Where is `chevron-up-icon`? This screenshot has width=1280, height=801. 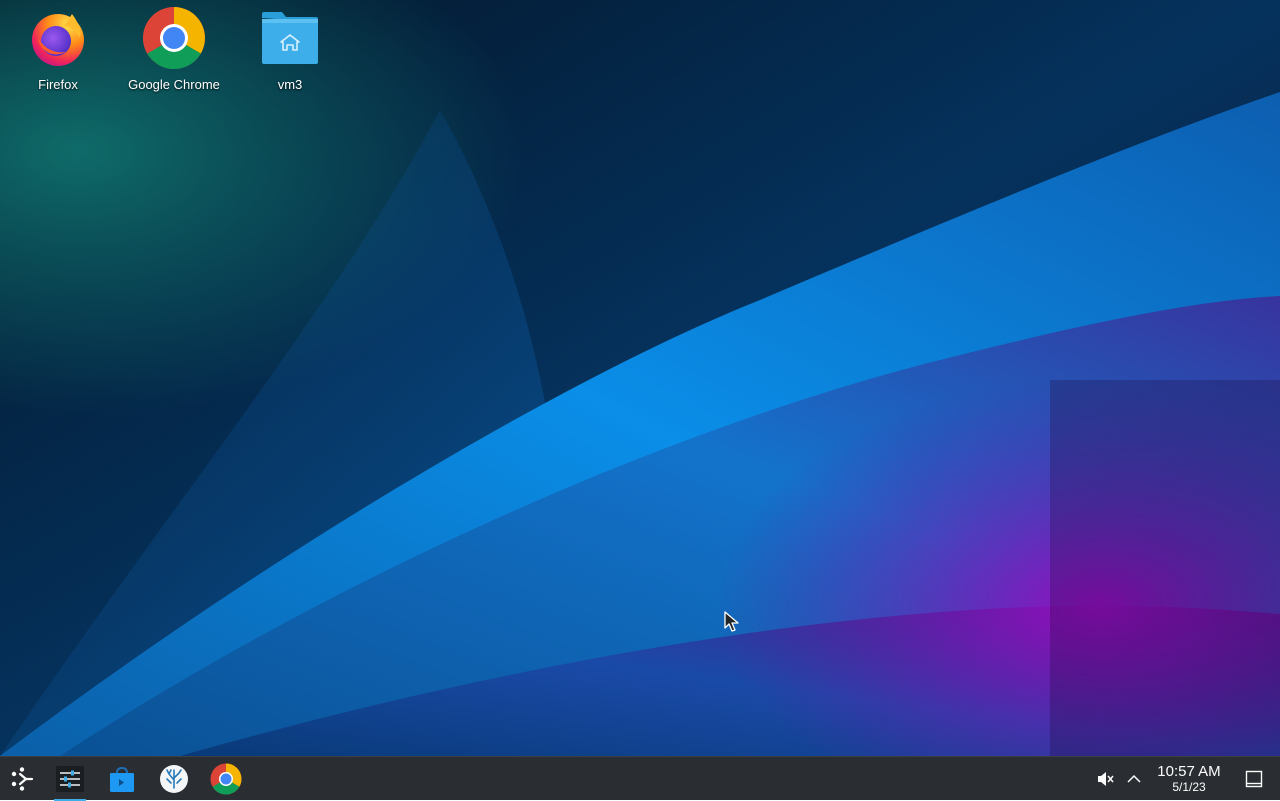 chevron-up-icon is located at coordinates (1134, 778).